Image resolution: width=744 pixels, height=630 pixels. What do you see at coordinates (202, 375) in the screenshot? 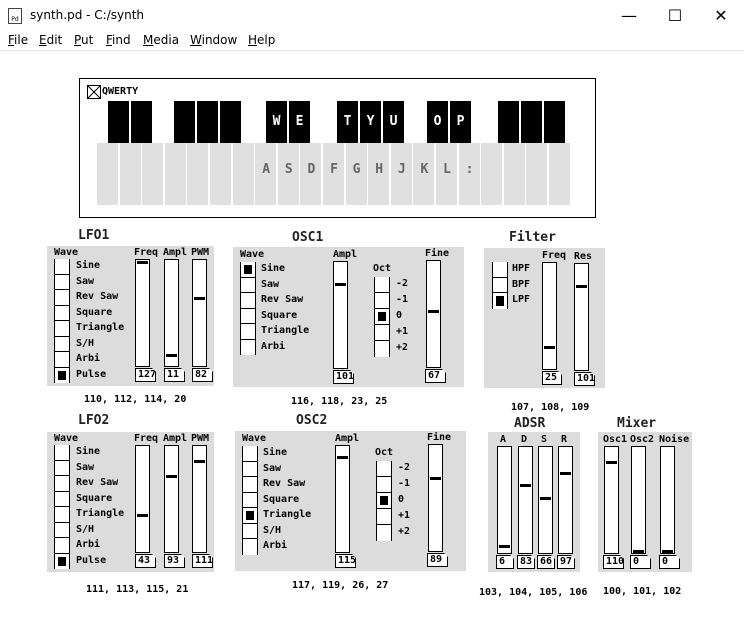
I see `lfo1-pwm-number: 82` at bounding box center [202, 375].